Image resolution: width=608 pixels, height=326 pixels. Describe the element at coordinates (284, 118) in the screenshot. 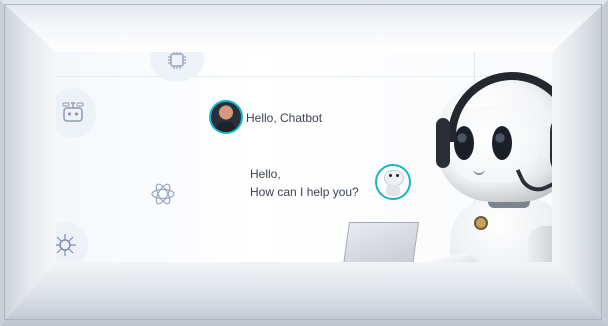

I see `user-message: Hello, Chatbot` at that location.